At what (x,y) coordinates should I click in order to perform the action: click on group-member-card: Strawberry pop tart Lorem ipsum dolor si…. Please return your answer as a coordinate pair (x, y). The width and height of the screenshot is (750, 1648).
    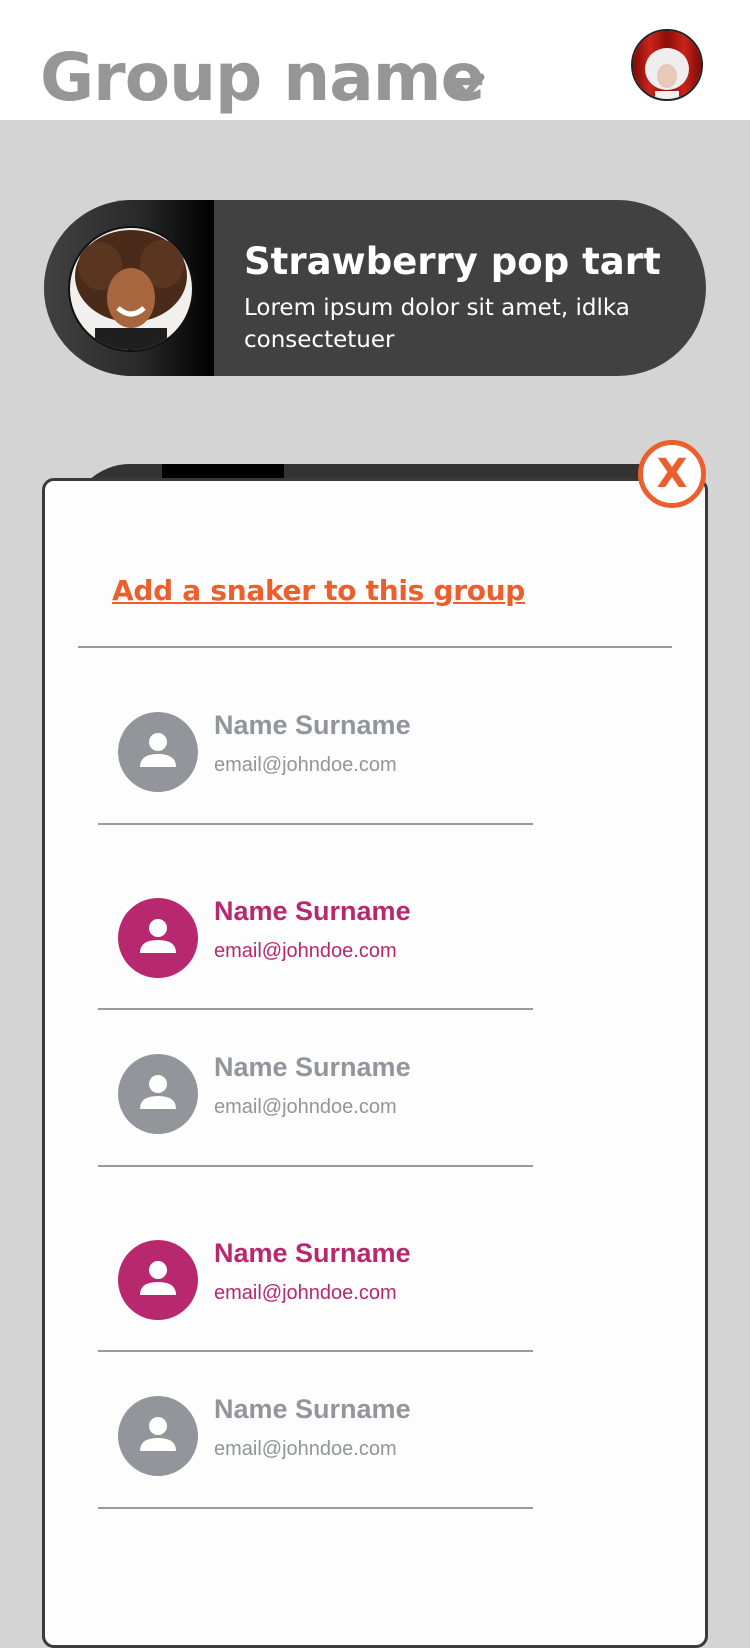
    Looking at the image, I should click on (375, 288).